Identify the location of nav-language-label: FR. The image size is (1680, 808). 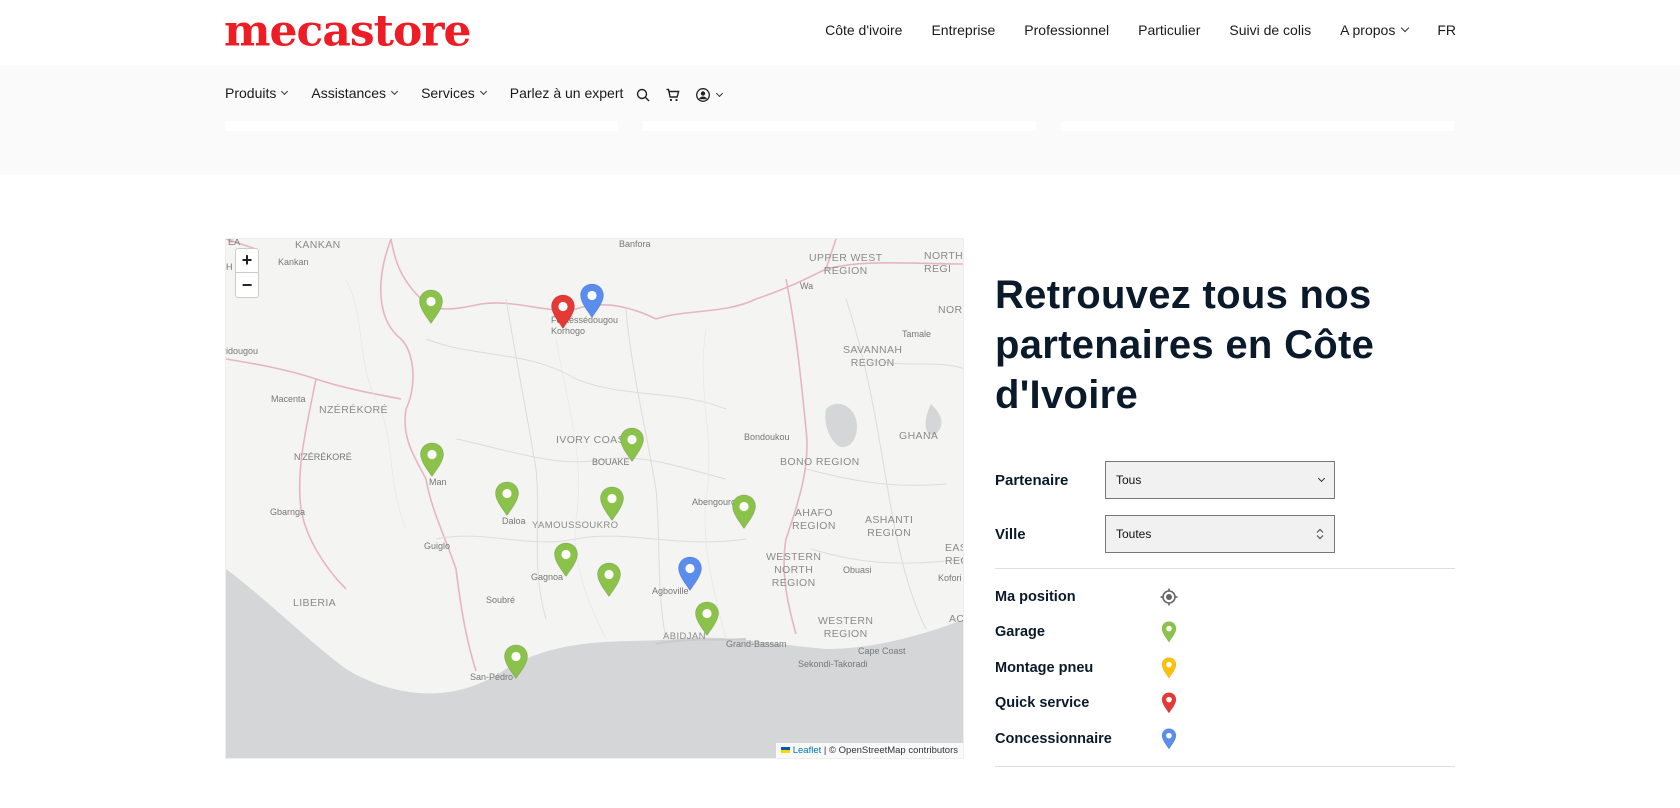
(1446, 30).